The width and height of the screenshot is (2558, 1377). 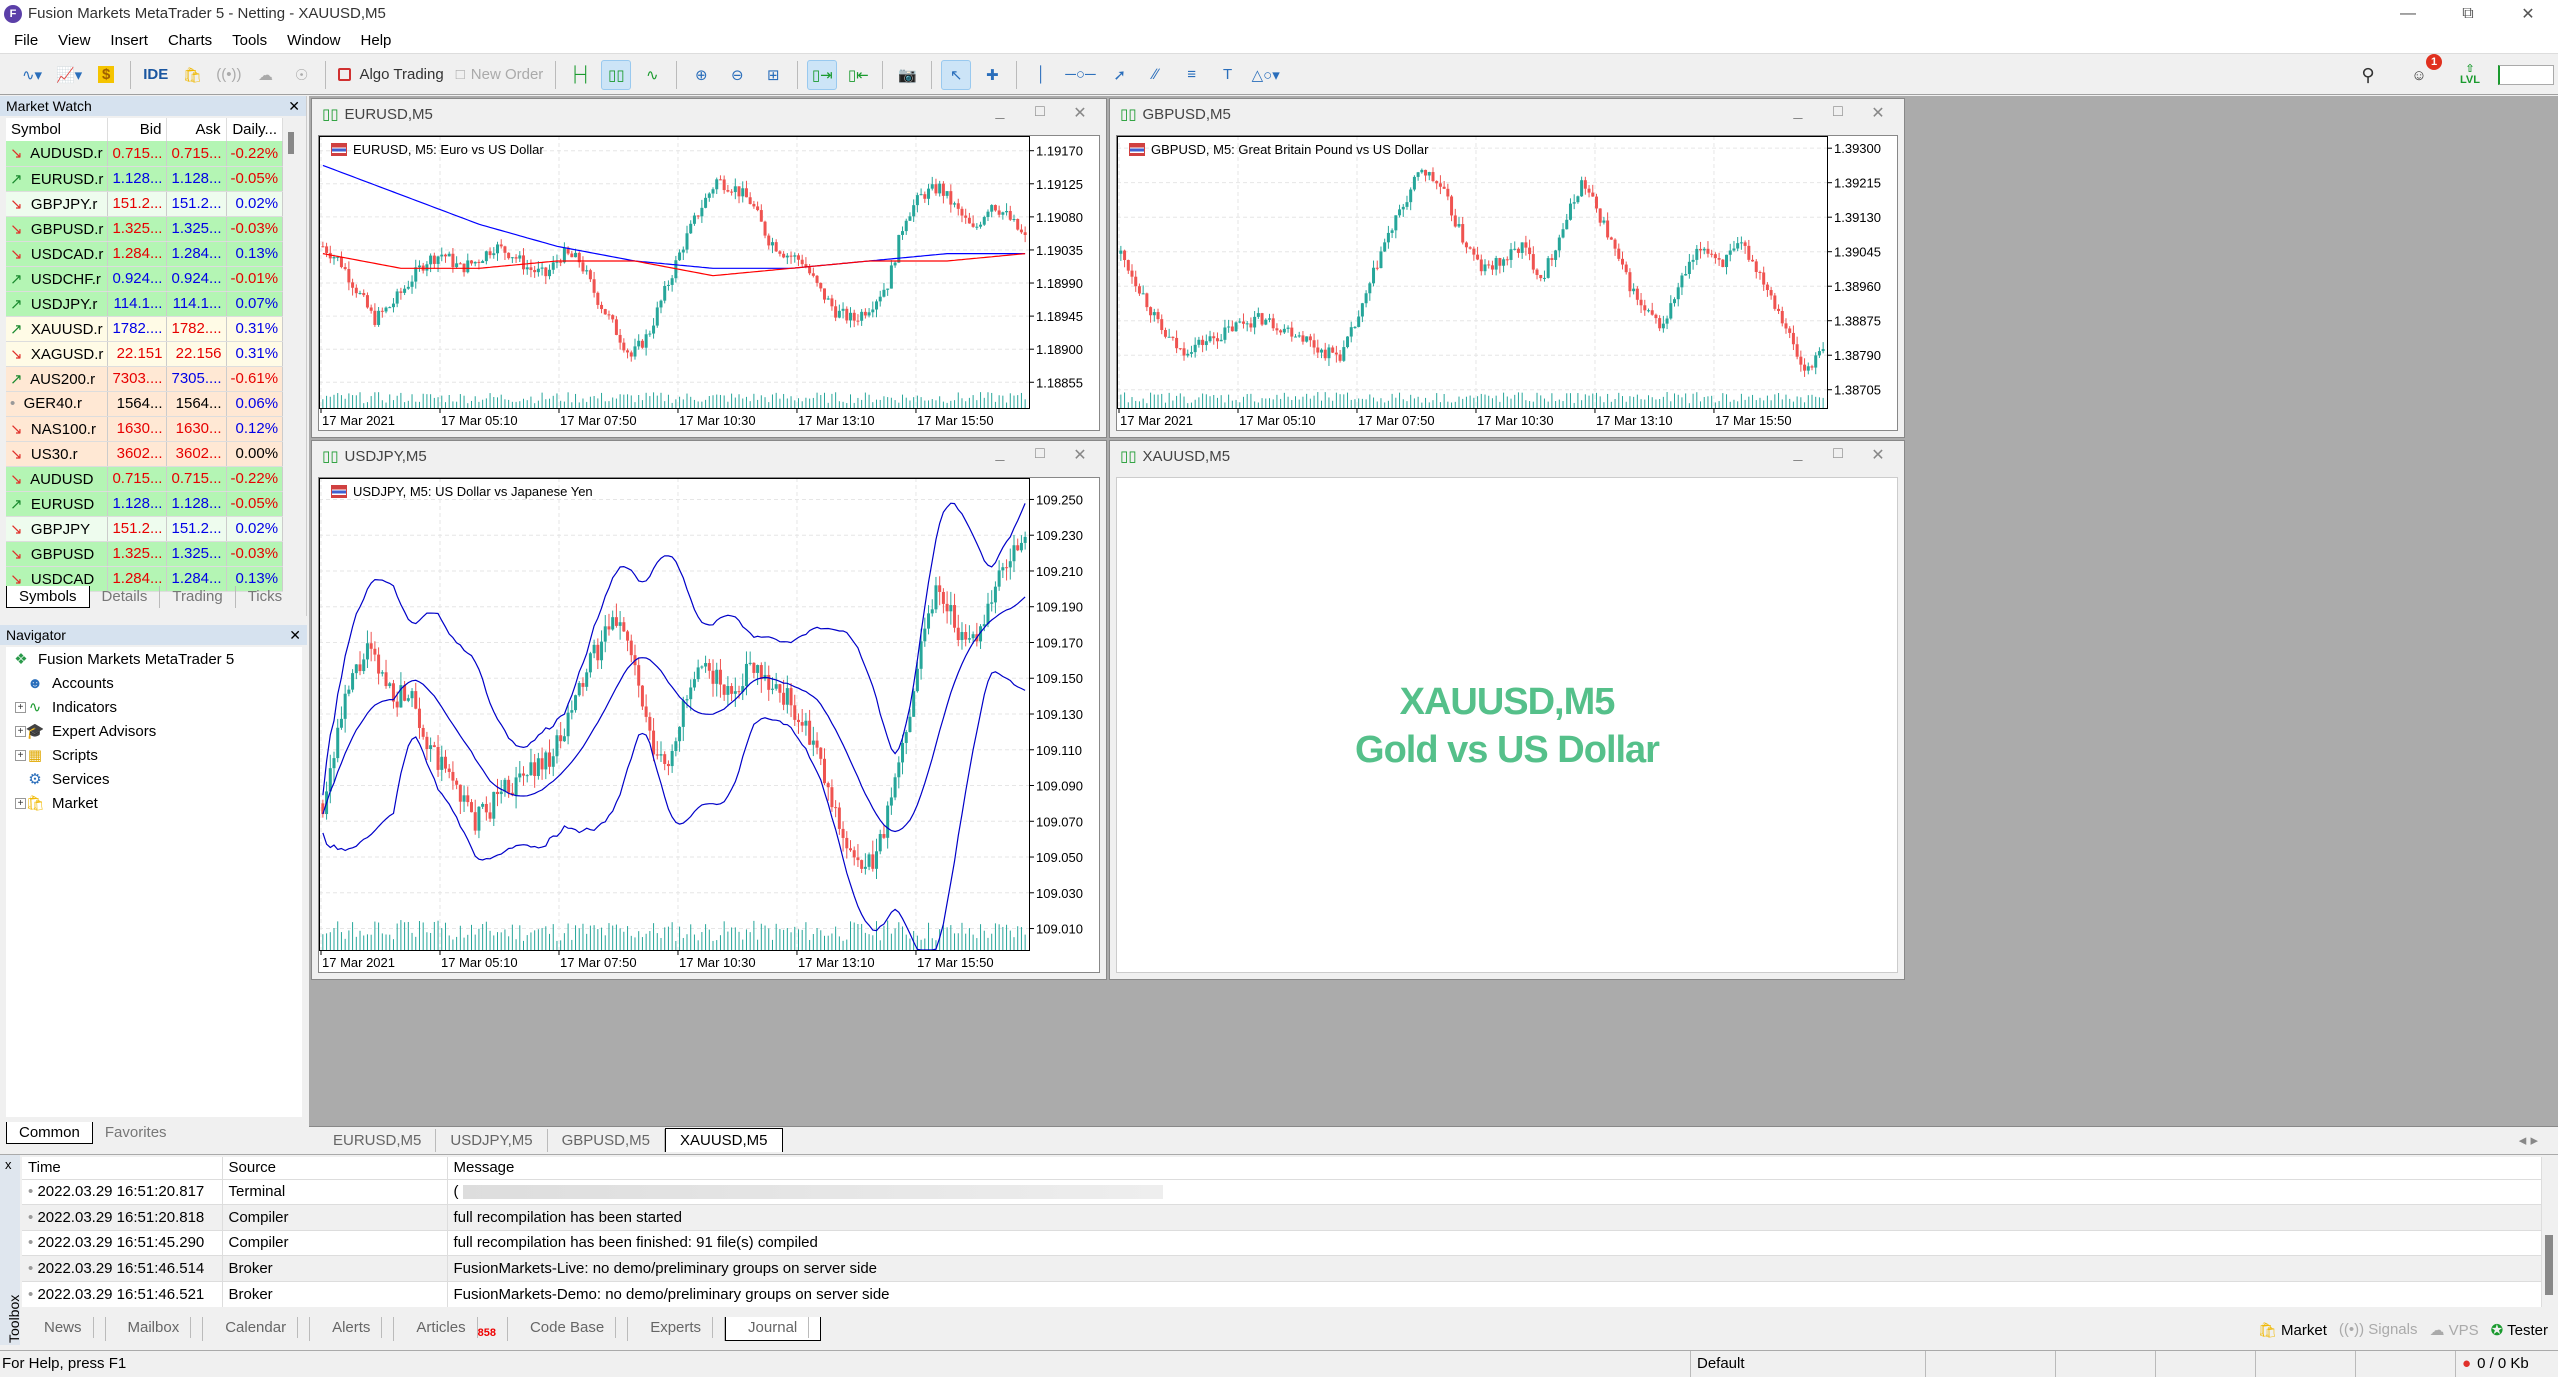 I want to click on zoom-in-icon: ⊕, so click(x=701, y=75).